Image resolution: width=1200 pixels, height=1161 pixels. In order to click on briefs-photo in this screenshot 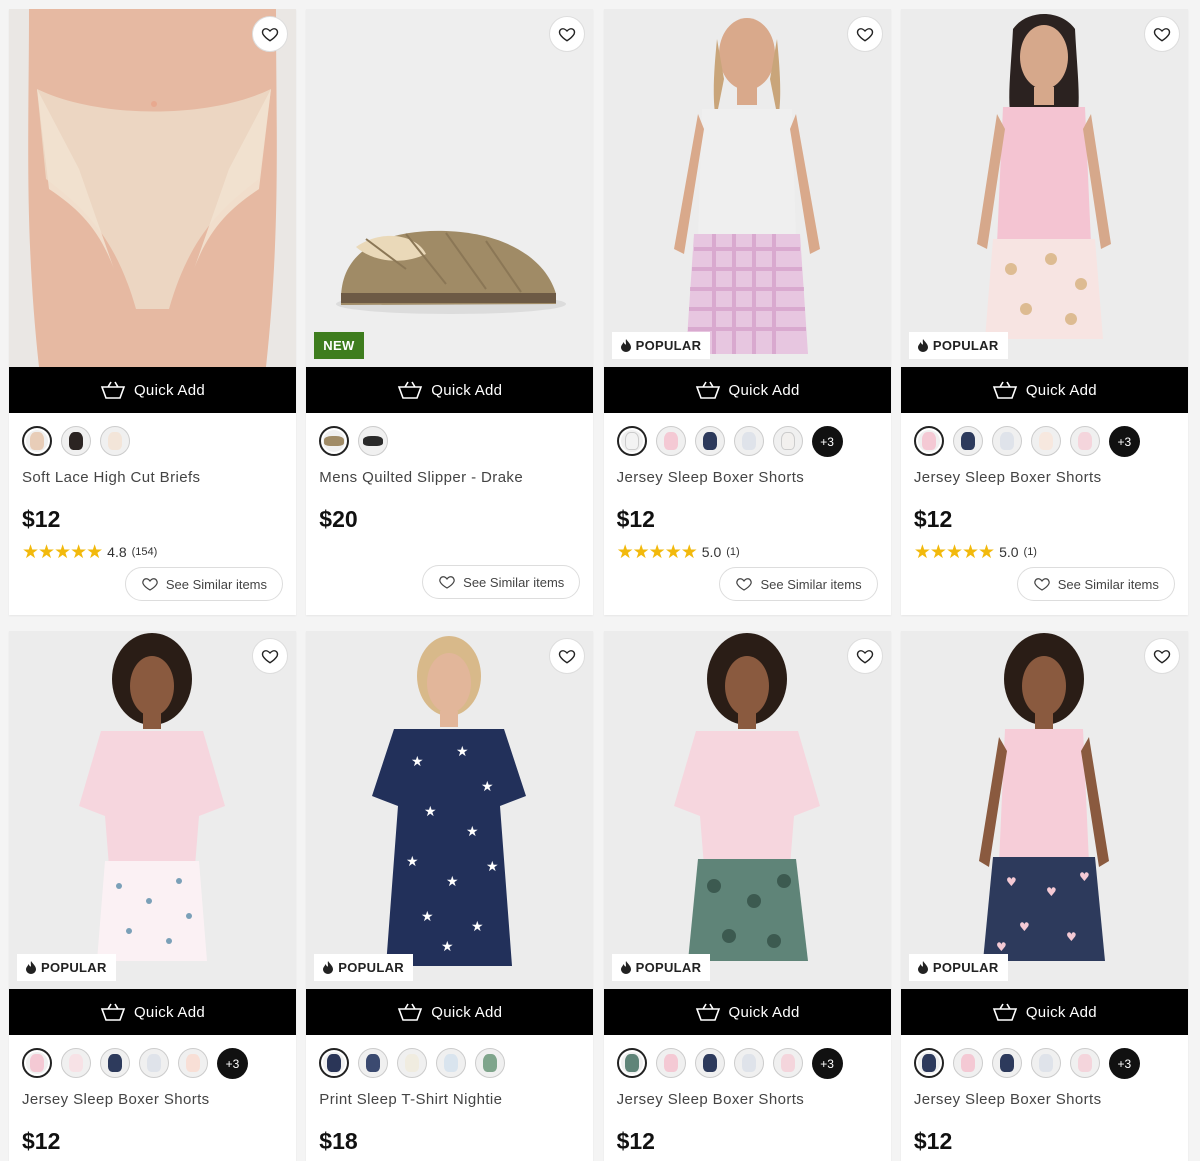, I will do `click(152, 188)`.